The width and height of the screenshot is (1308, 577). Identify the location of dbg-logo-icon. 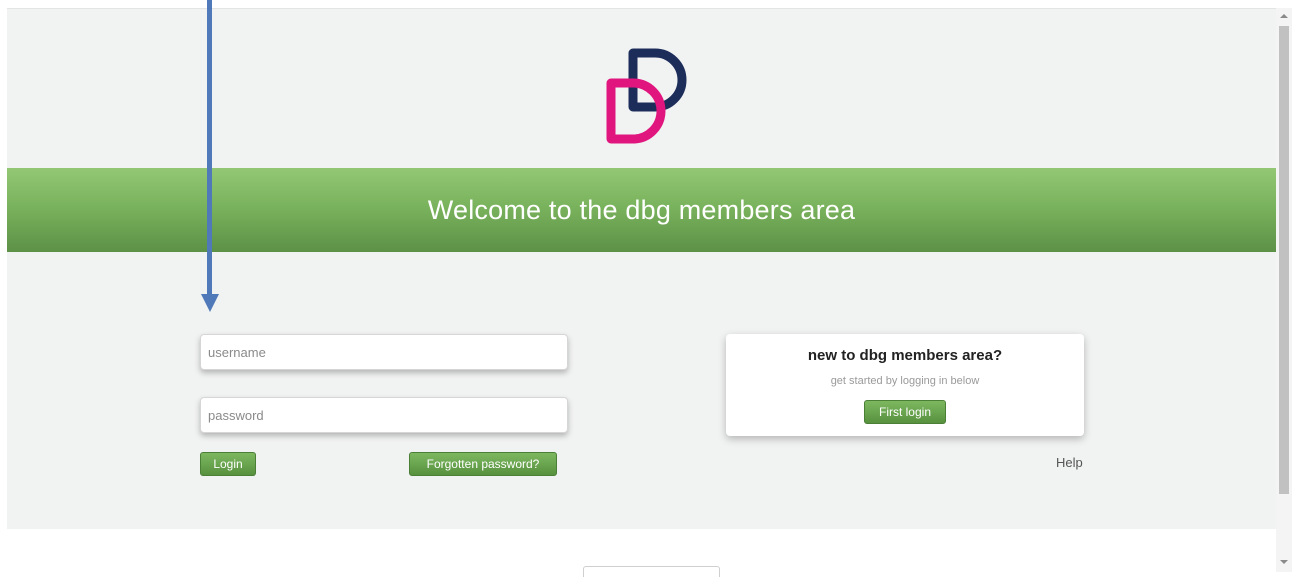
(646, 96).